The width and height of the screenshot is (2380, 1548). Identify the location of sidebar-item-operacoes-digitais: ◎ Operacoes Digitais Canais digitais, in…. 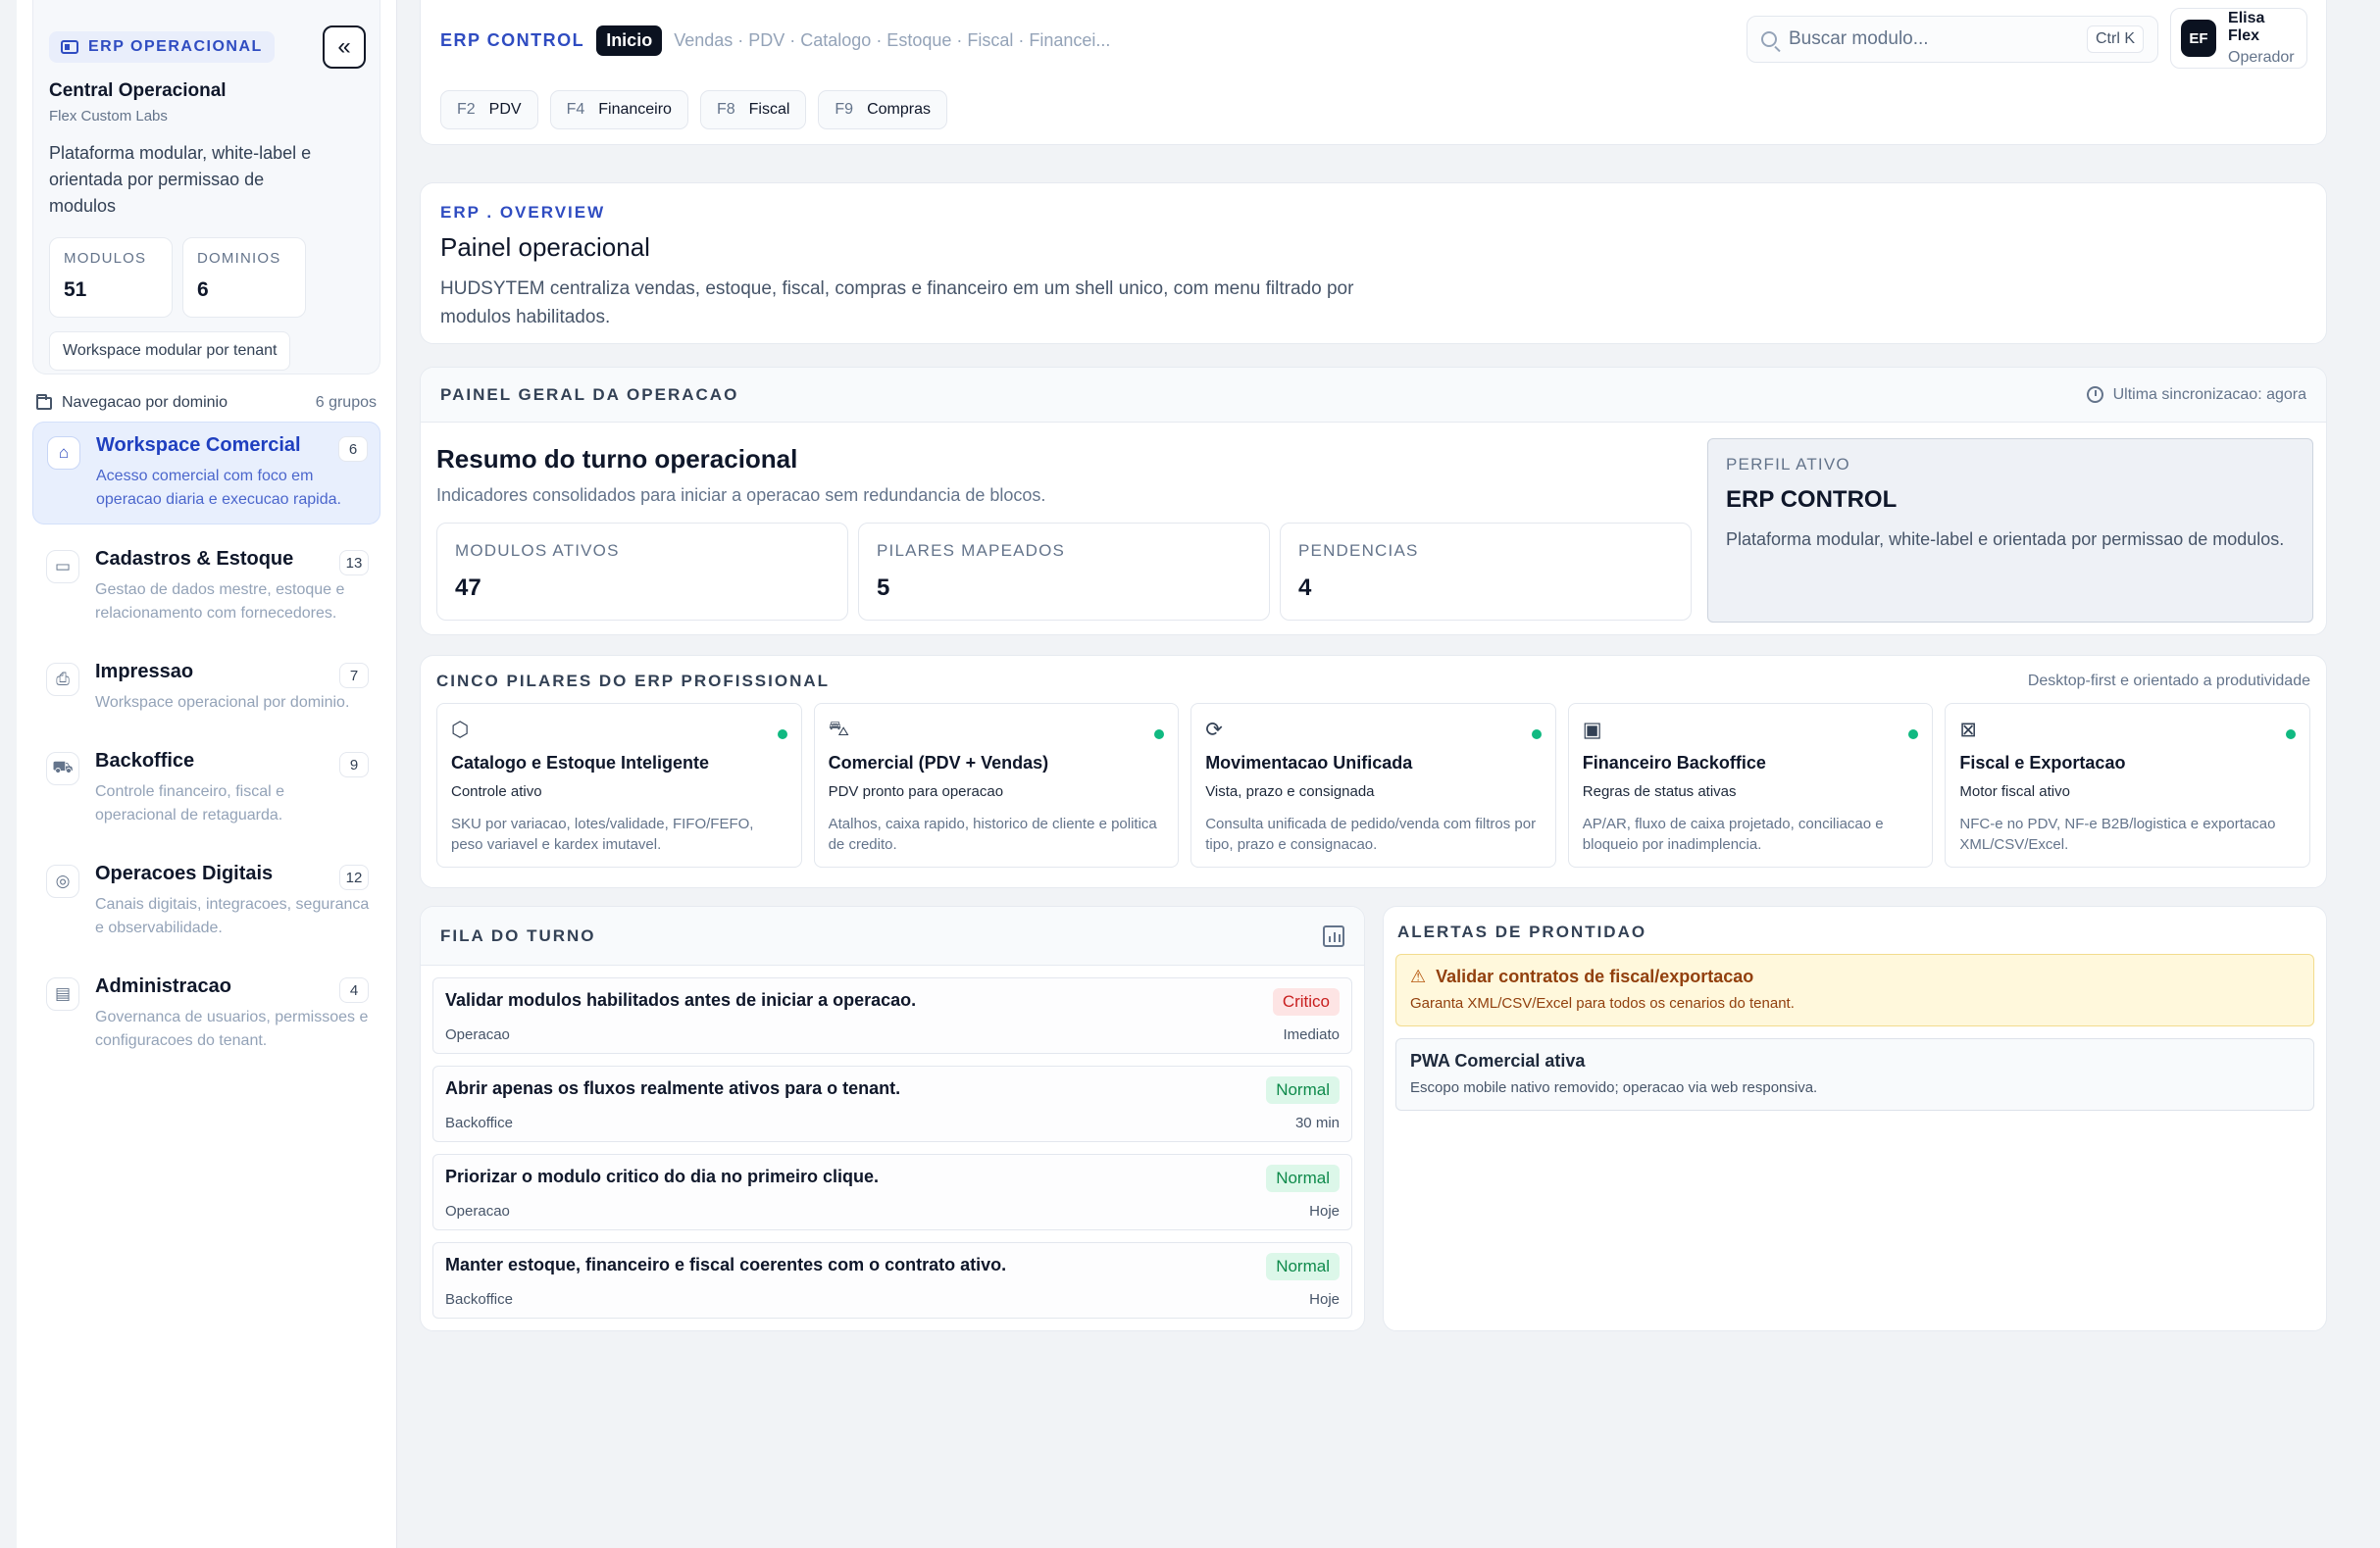
(206, 902).